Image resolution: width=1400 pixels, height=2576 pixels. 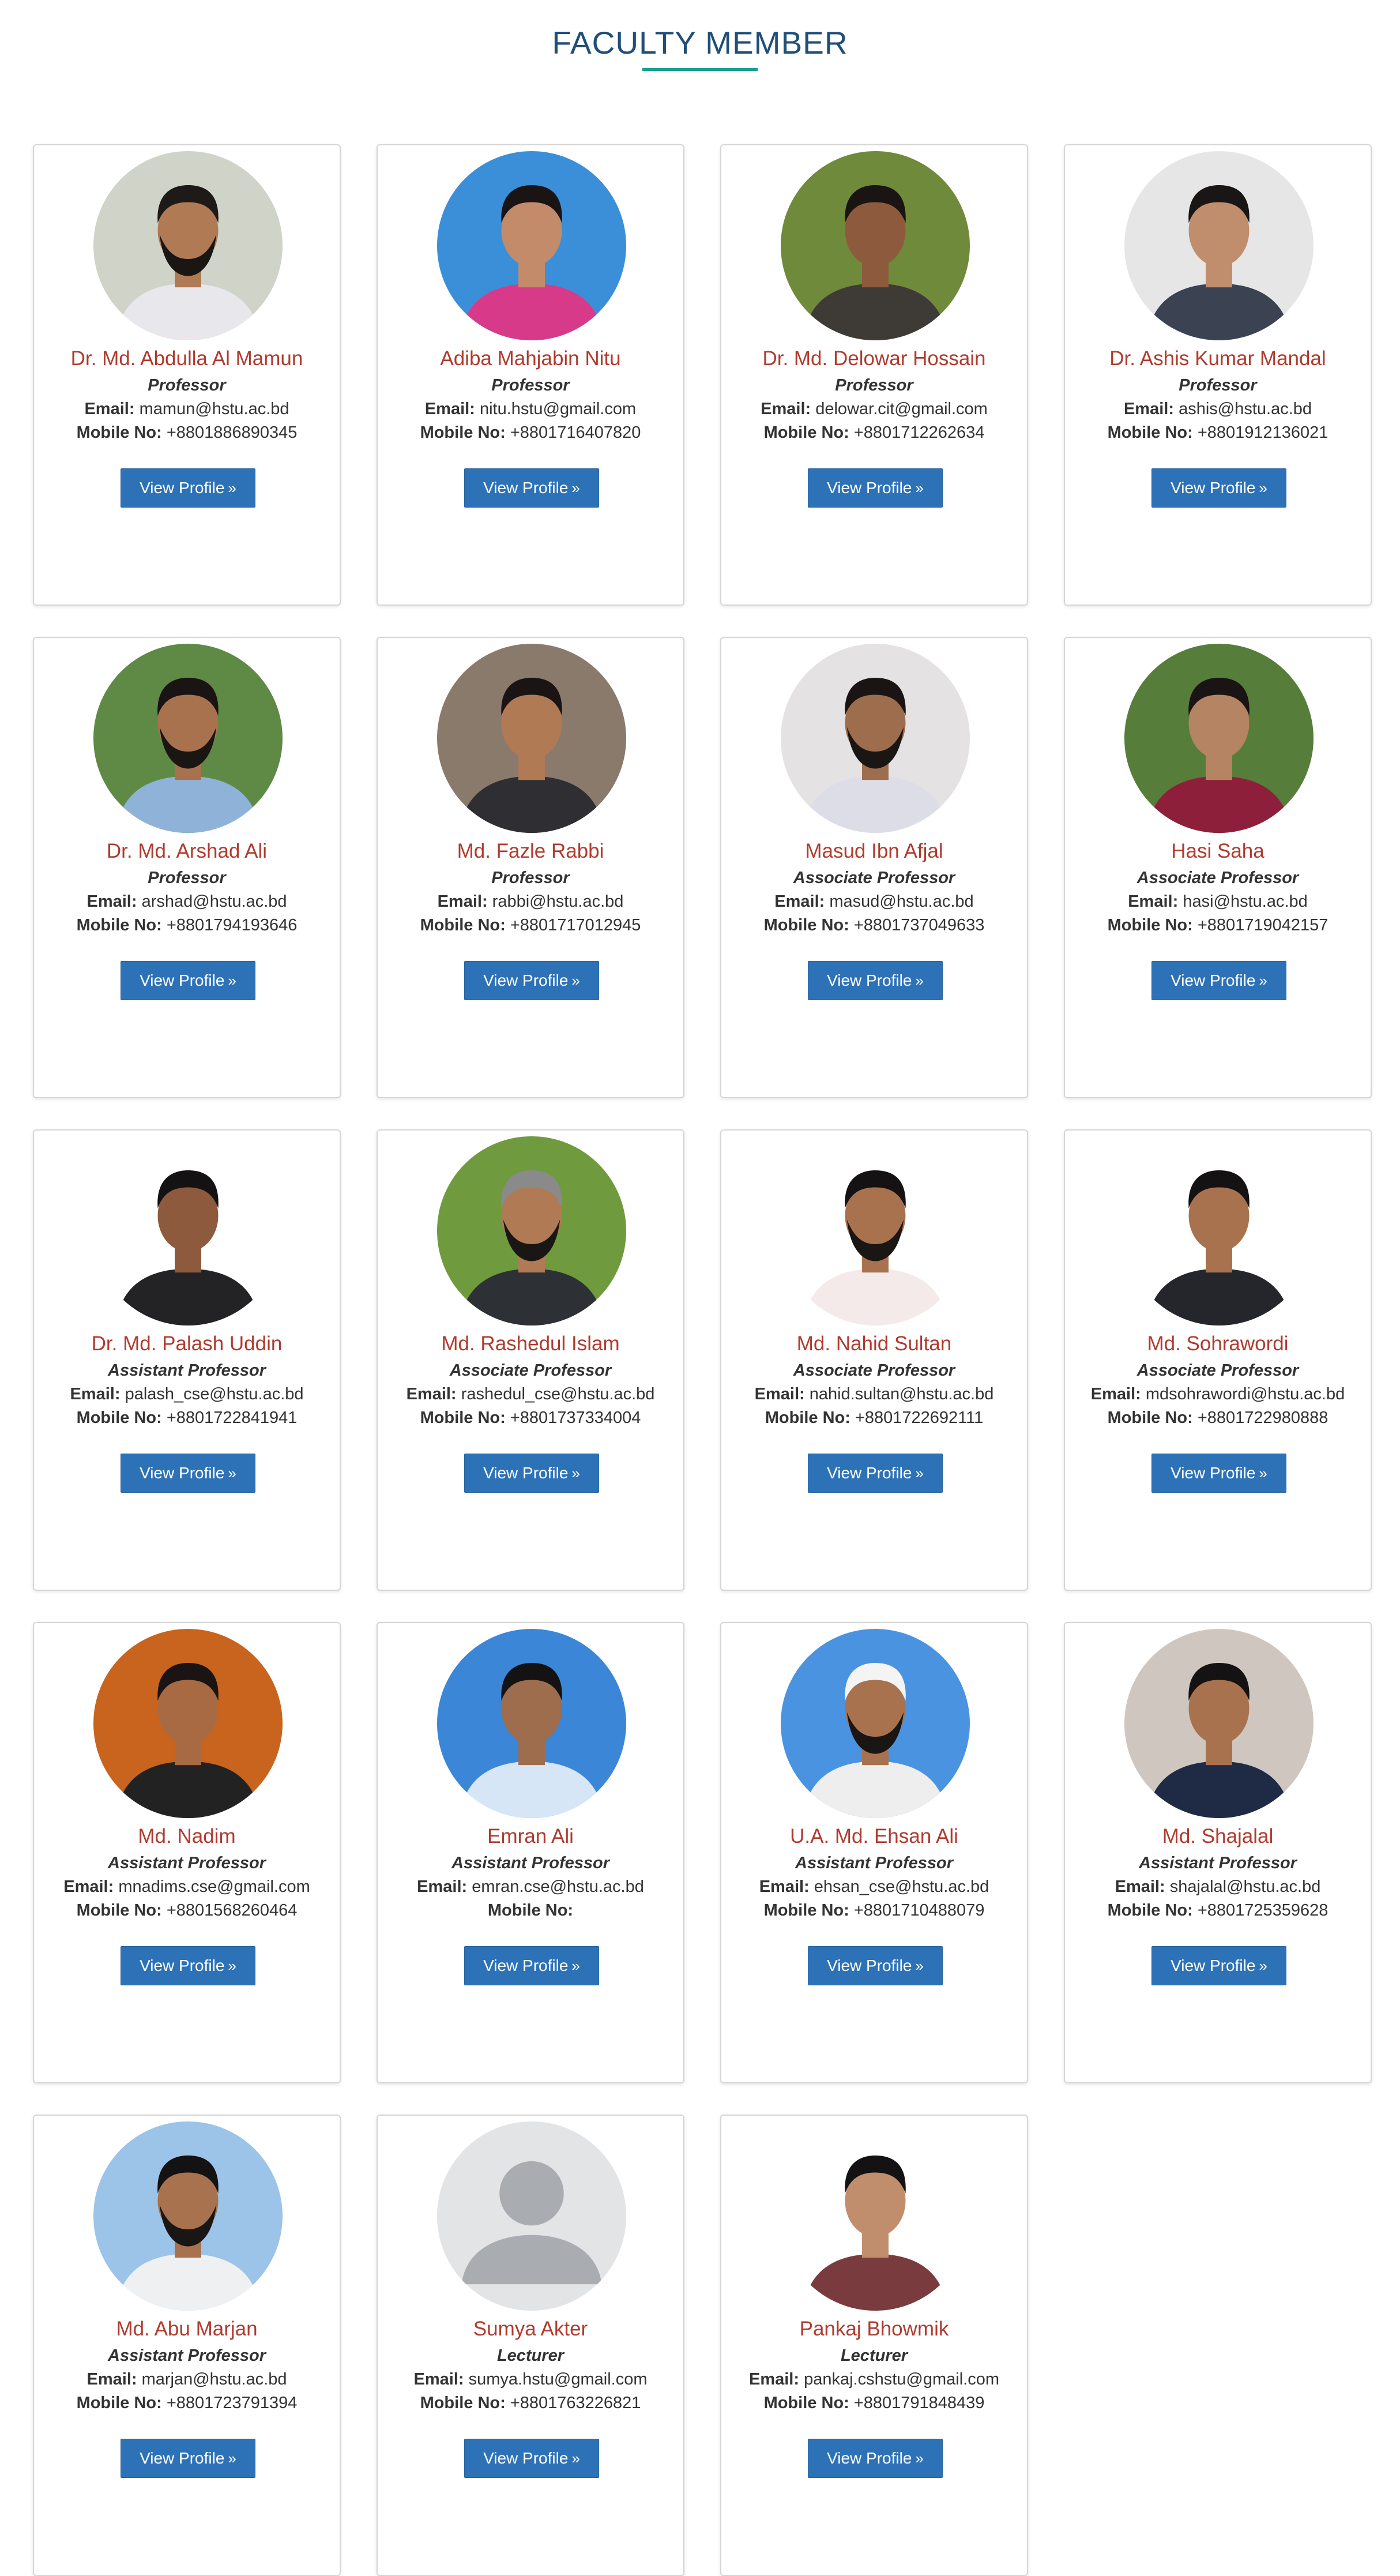 What do you see at coordinates (1218, 359) in the screenshot?
I see `faculty-name: Dr. Ashis Kumar Mandal` at bounding box center [1218, 359].